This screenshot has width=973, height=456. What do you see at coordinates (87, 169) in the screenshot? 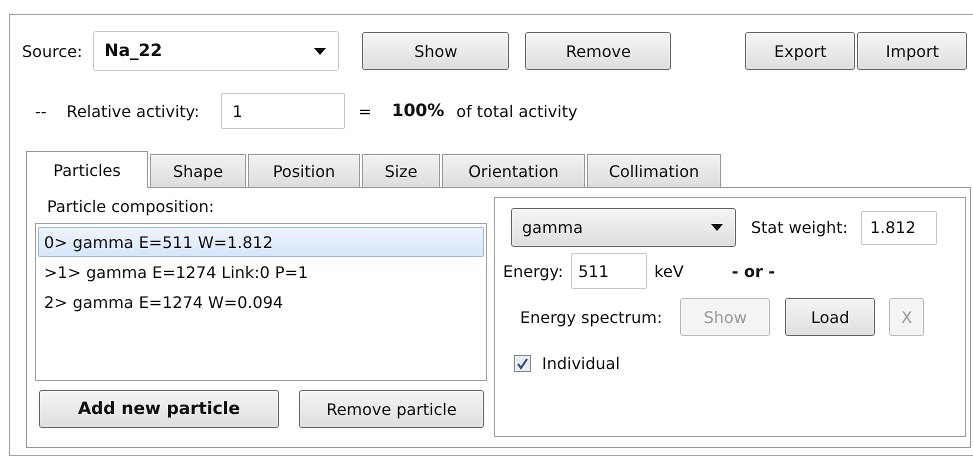
I see `tab: Particles` at bounding box center [87, 169].